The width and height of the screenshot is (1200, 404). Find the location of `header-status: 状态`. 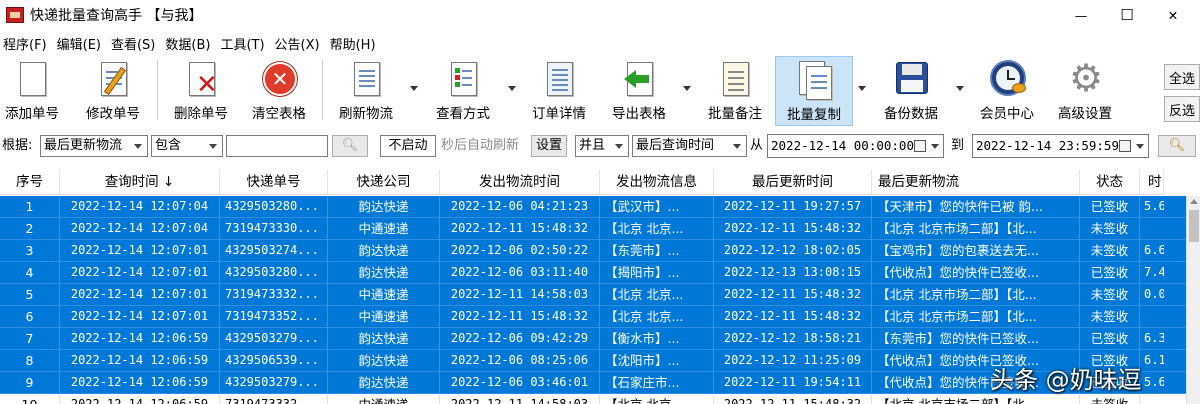

header-status: 状态 is located at coordinates (1110, 182).